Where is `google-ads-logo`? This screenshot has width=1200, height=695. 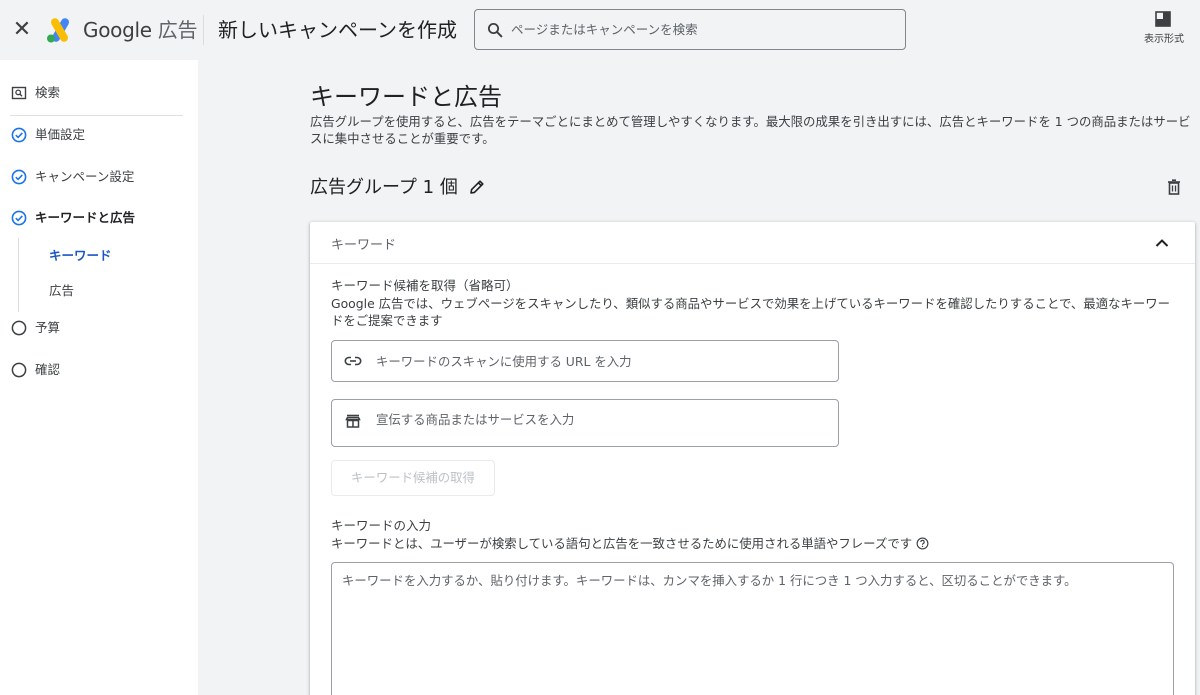
google-ads-logo is located at coordinates (58, 30).